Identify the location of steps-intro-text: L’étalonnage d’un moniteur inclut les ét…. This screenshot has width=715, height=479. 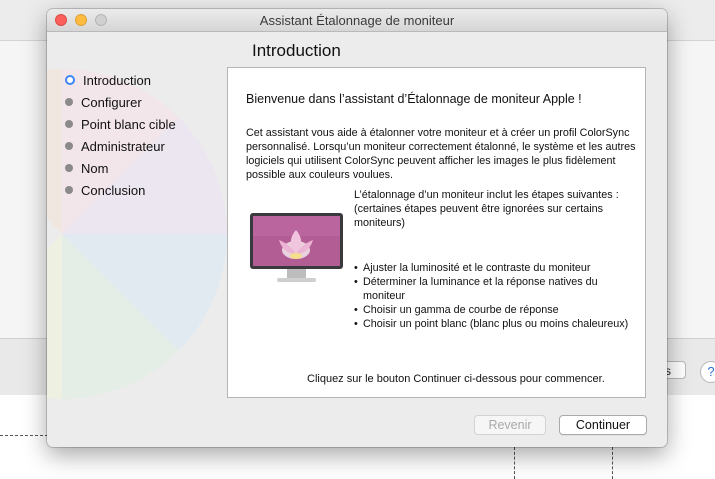
(486, 195).